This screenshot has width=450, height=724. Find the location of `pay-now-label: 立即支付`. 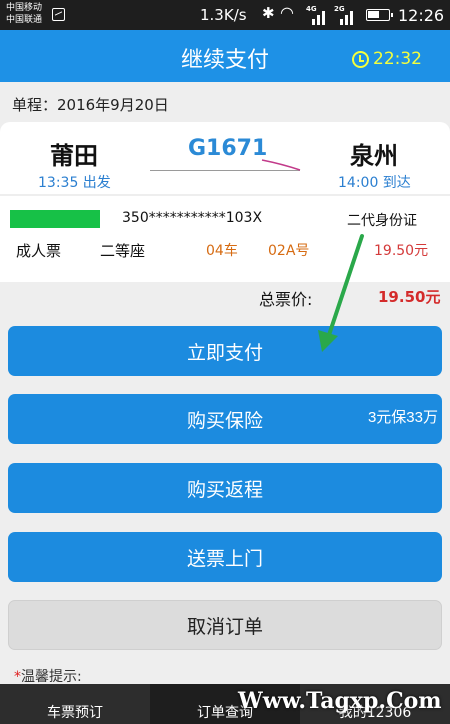

pay-now-label: 立即支付 is located at coordinates (224, 353).